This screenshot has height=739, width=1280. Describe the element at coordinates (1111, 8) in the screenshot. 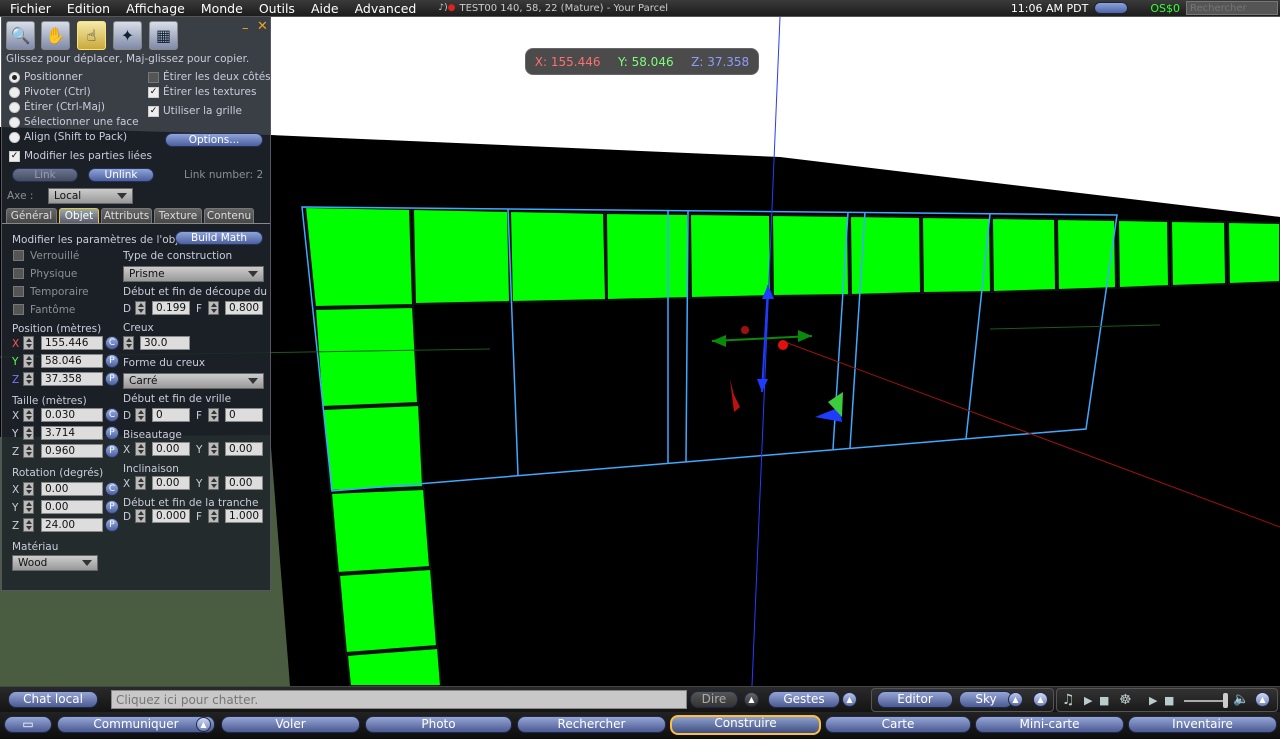

I see `volume-bar` at that location.